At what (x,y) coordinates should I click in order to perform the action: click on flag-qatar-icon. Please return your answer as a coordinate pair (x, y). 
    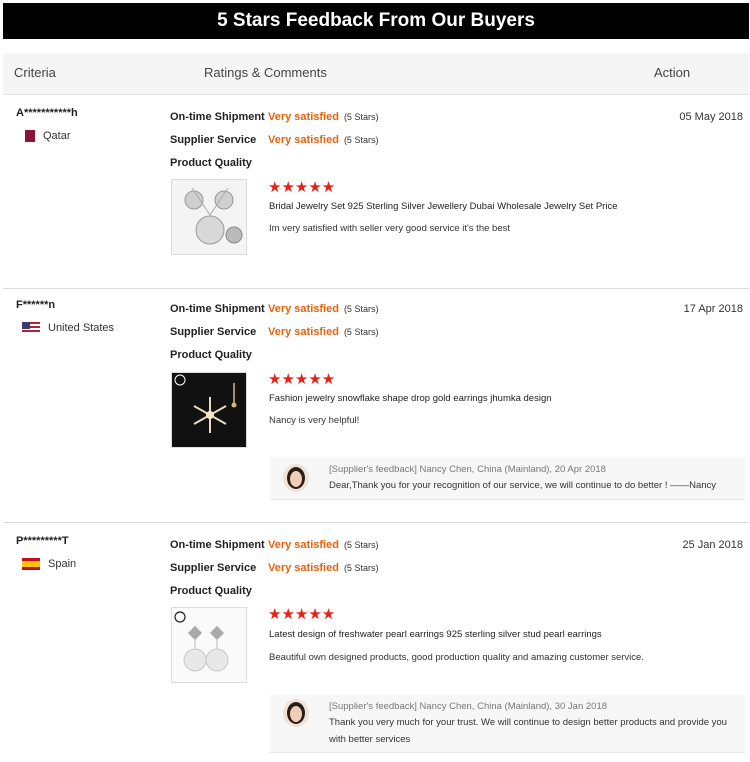
    Looking at the image, I should click on (30, 136).